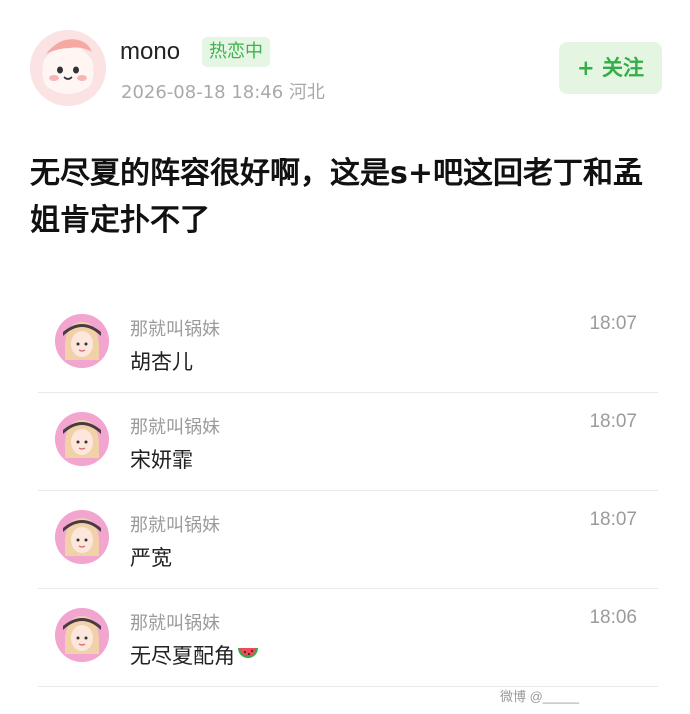  I want to click on comment-item: 那就叫锅妹 宋妍霏 18:07, so click(348, 442).